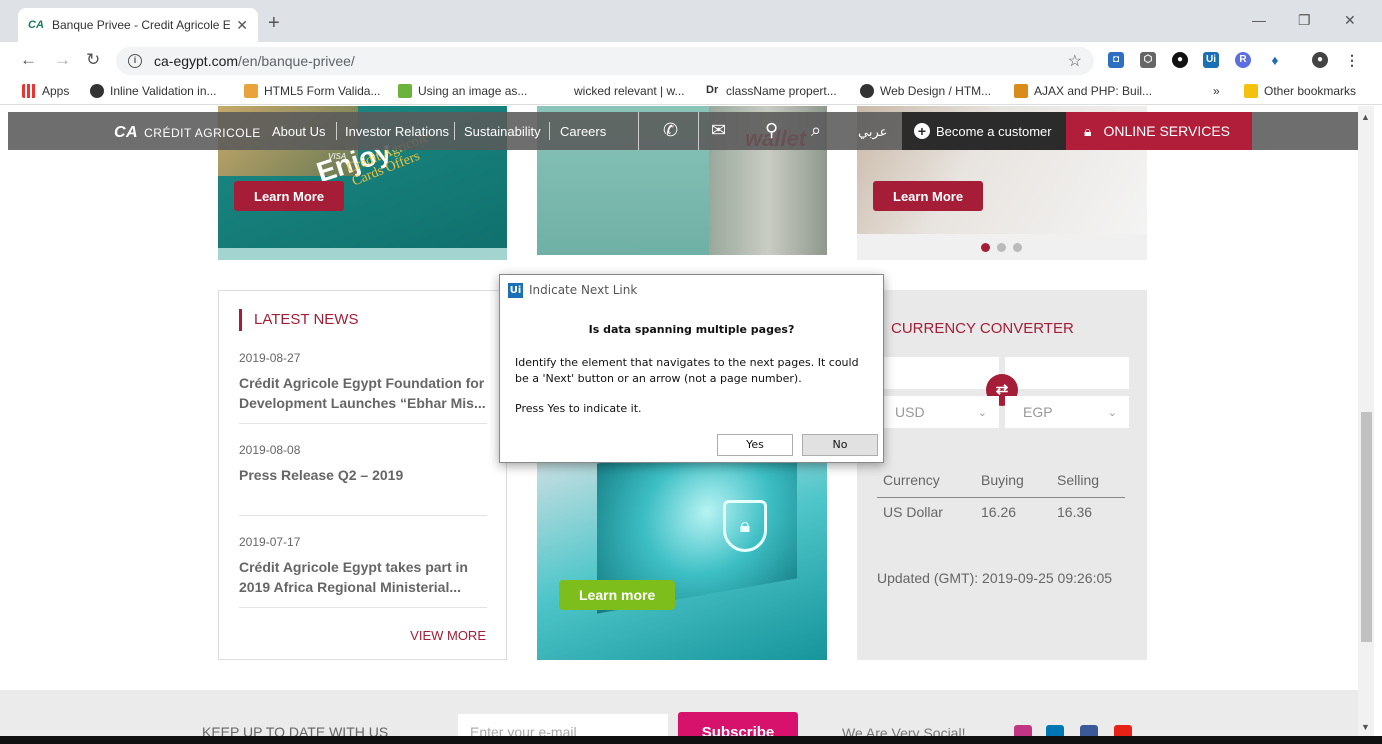 The height and width of the screenshot is (744, 1382). What do you see at coordinates (1275, 60) in the screenshot?
I see `drop-extension-icon: ♦` at bounding box center [1275, 60].